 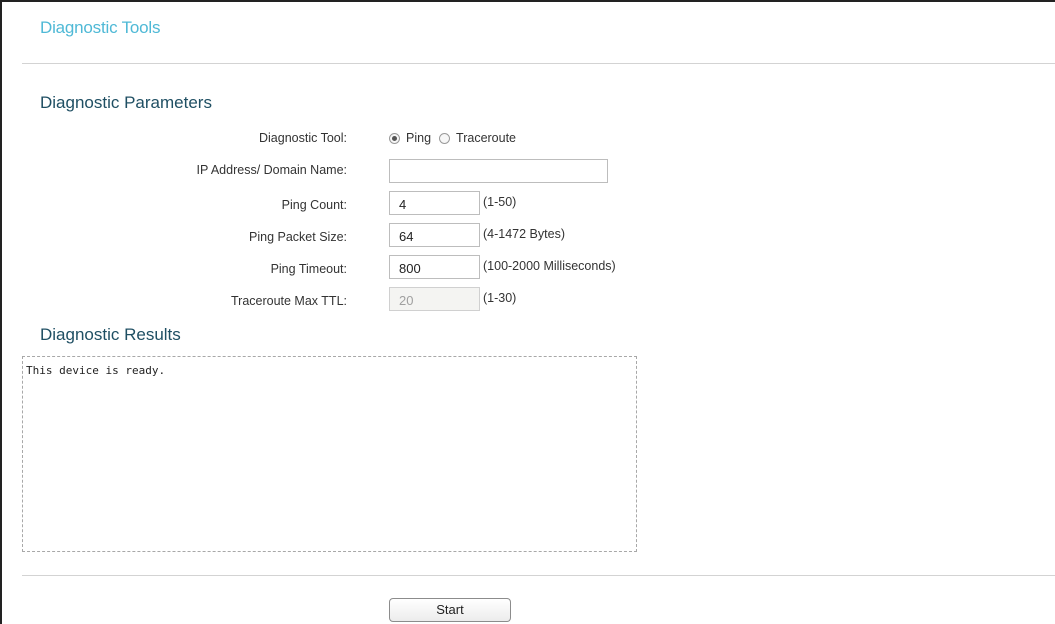 What do you see at coordinates (288, 301) in the screenshot?
I see `traceroute-max-ttl-label: Traceroute Max TTL:` at bounding box center [288, 301].